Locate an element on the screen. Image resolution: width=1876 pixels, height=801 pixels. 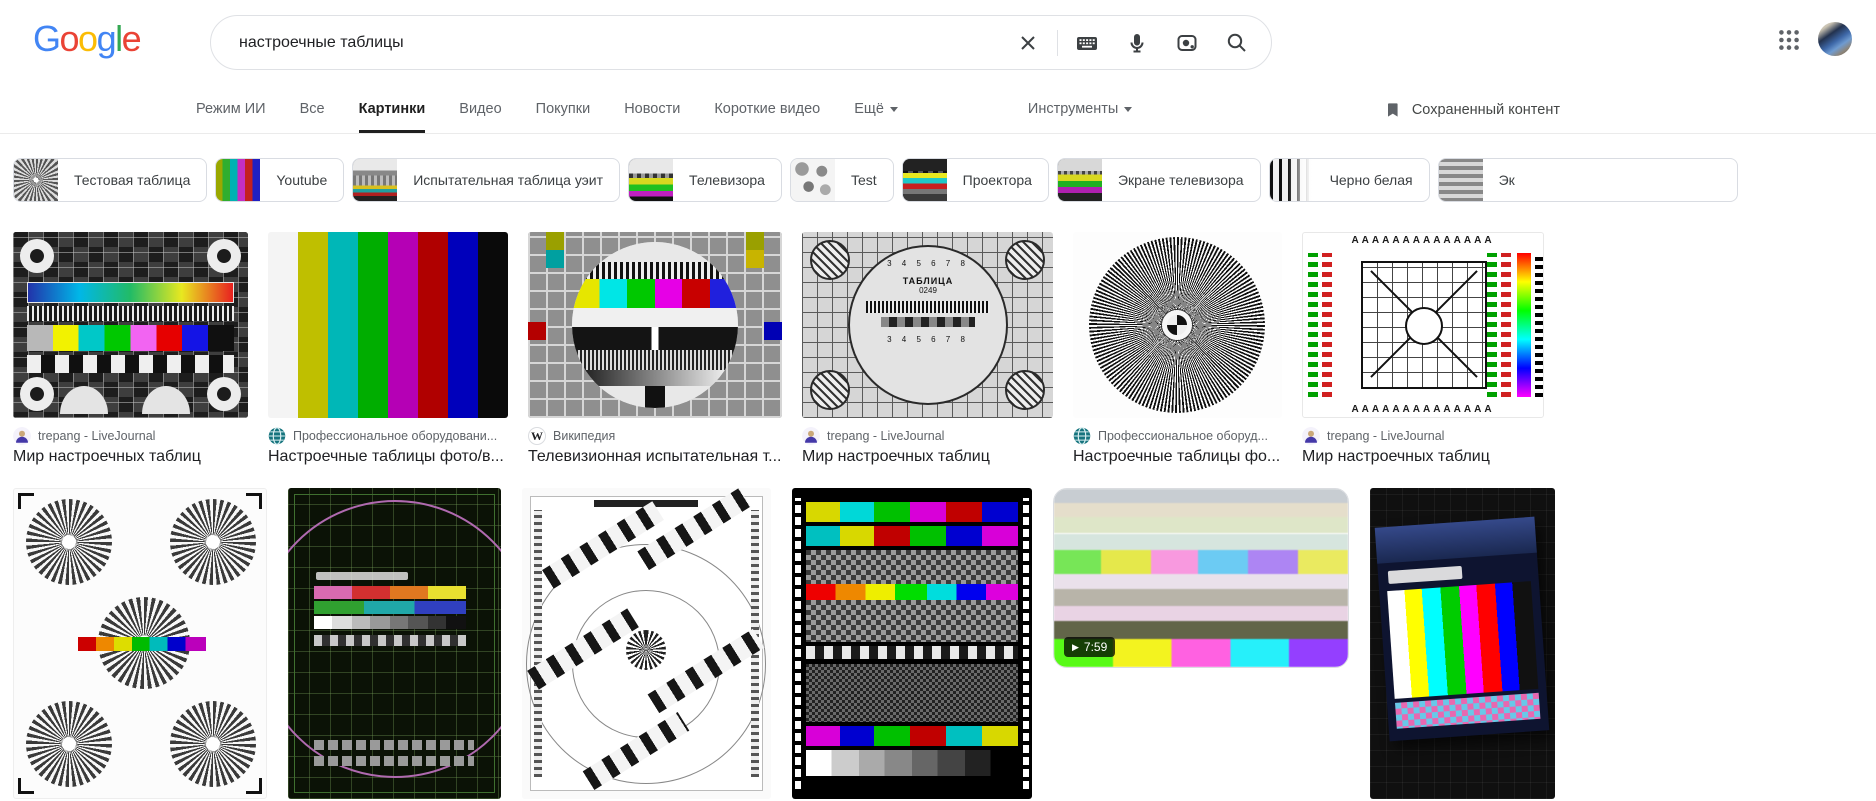
tab-more: Ещё is located at coordinates (876, 109).